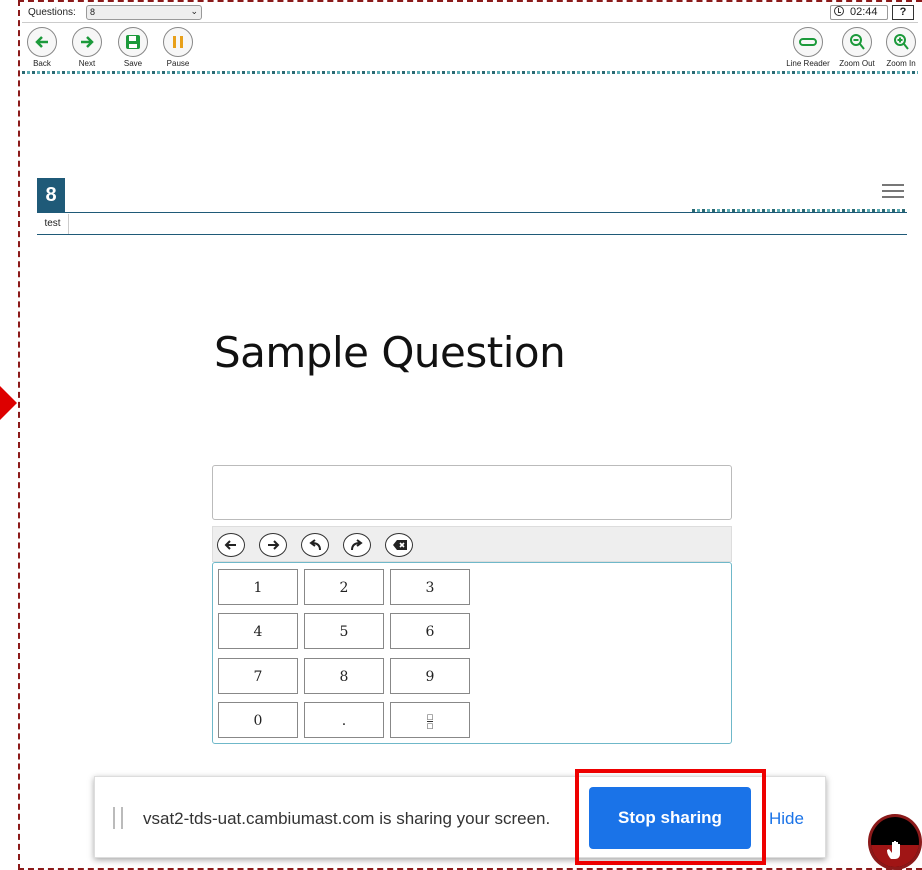  I want to click on questions-select-value: 8, so click(93, 12).